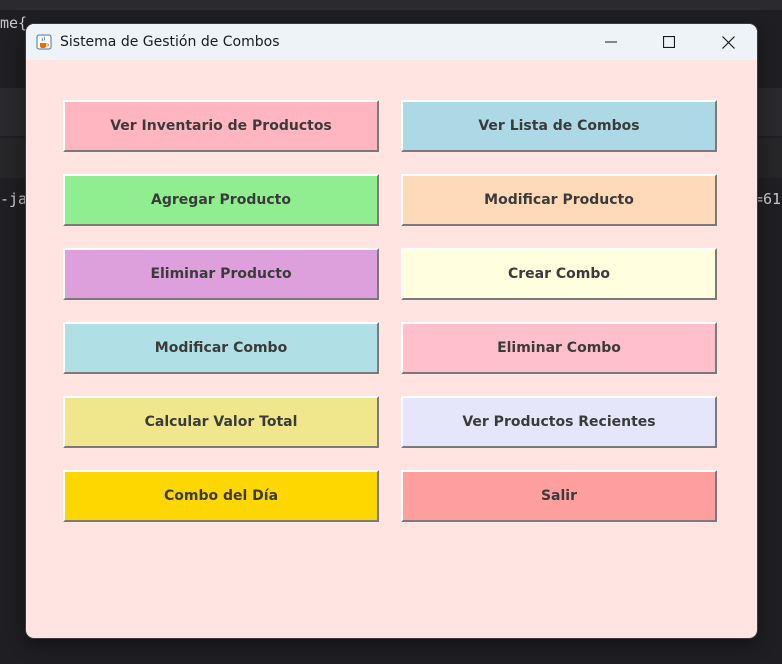  I want to click on salir-button: Salir, so click(559, 496).